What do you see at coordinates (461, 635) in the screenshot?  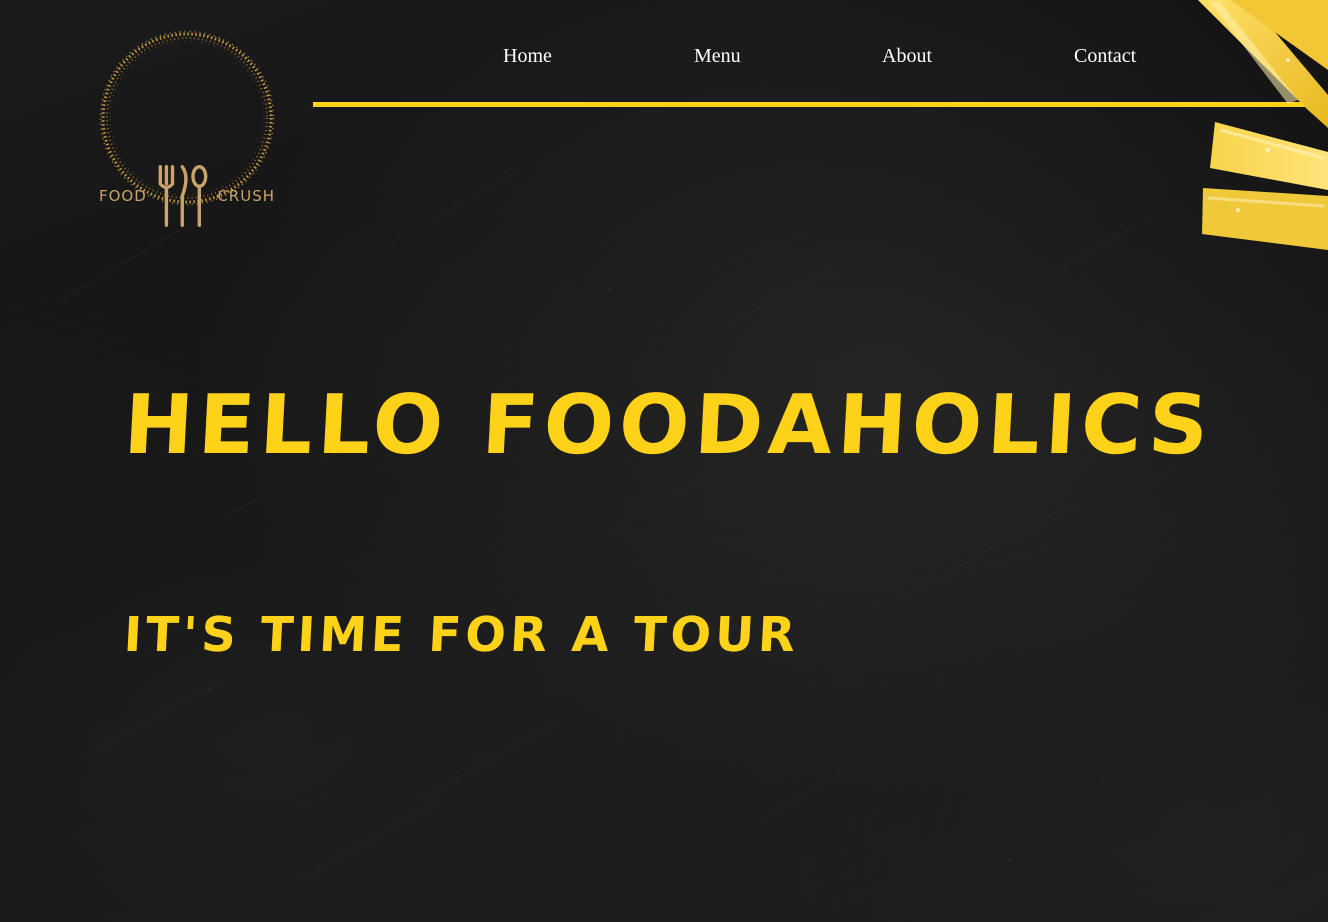 I see `hero-subtitle: IT'S TIME FOR A TOUR` at bounding box center [461, 635].